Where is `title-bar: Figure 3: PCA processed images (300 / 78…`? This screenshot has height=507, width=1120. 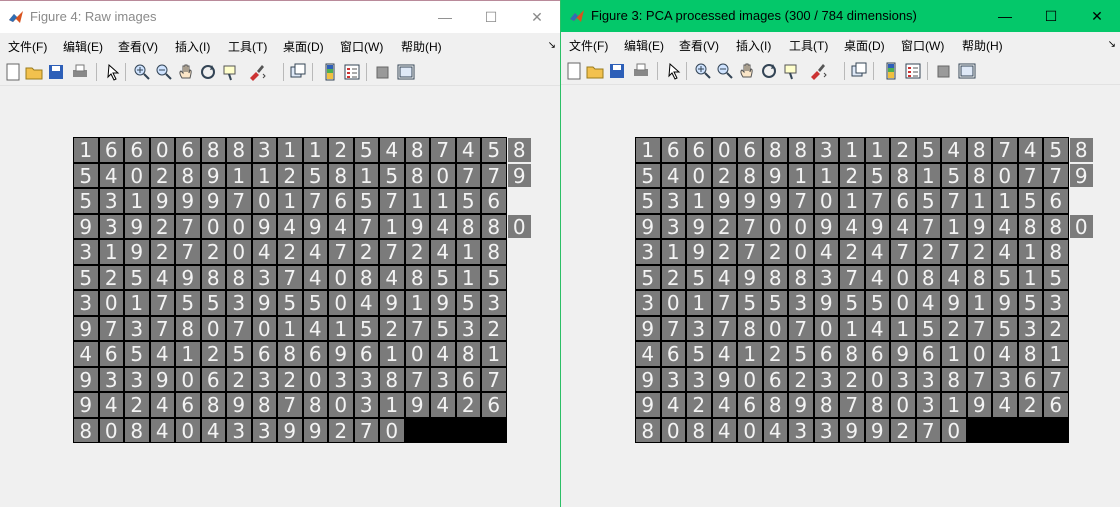
title-bar: Figure 3: PCA processed images (300 / 78… is located at coordinates (840, 16).